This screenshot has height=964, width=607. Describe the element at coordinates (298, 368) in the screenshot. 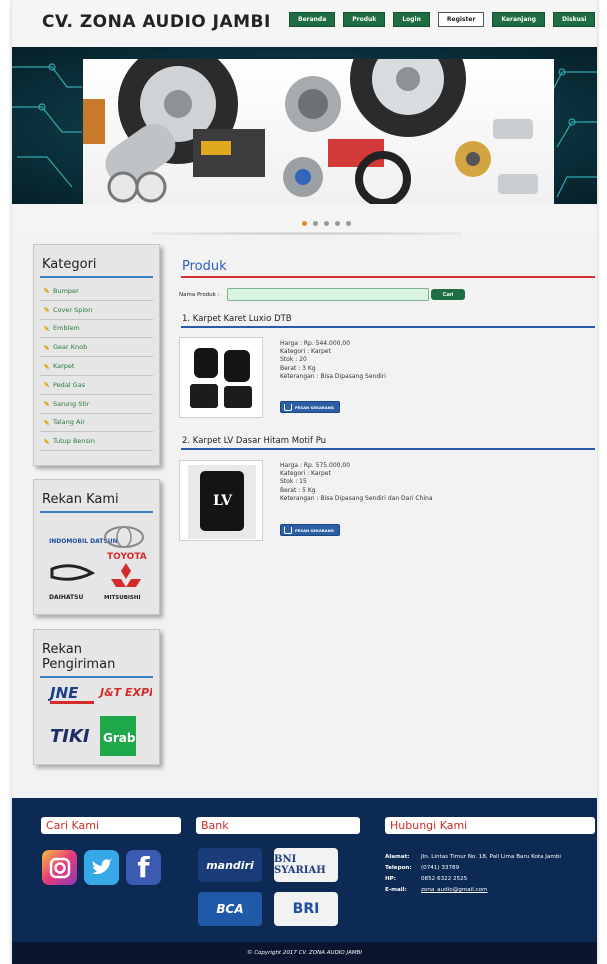

I see `product-weight: Berat : 3 Kg` at that location.